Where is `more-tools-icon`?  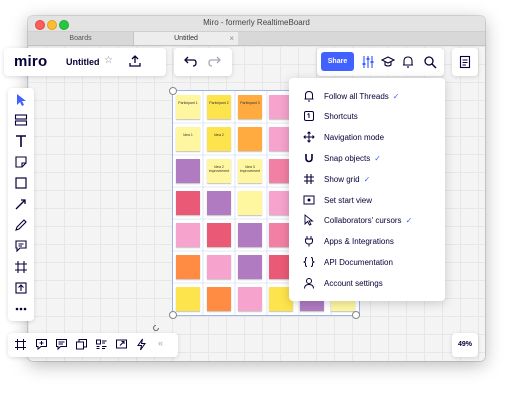 more-tools-icon is located at coordinates (21, 309).